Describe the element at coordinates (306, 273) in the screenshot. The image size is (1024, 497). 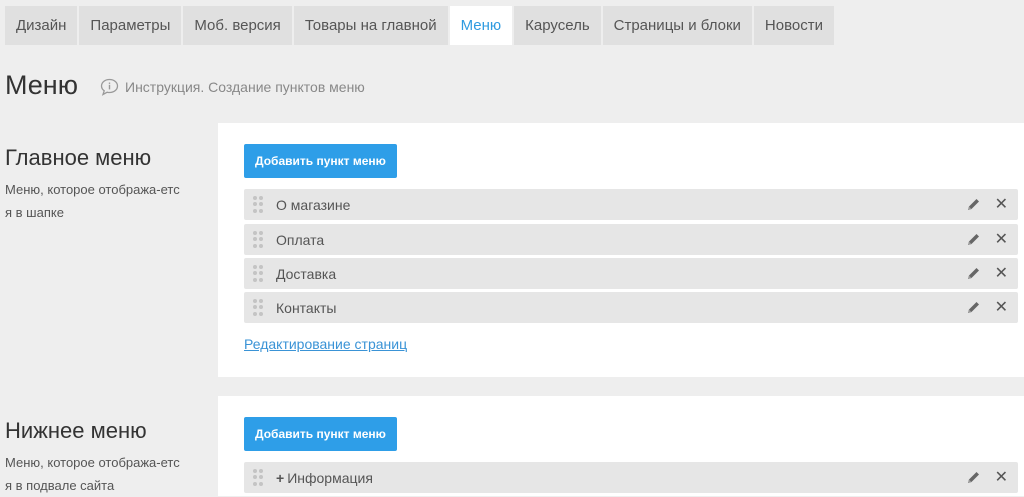
I see `menu-item-label: Доставка` at that location.